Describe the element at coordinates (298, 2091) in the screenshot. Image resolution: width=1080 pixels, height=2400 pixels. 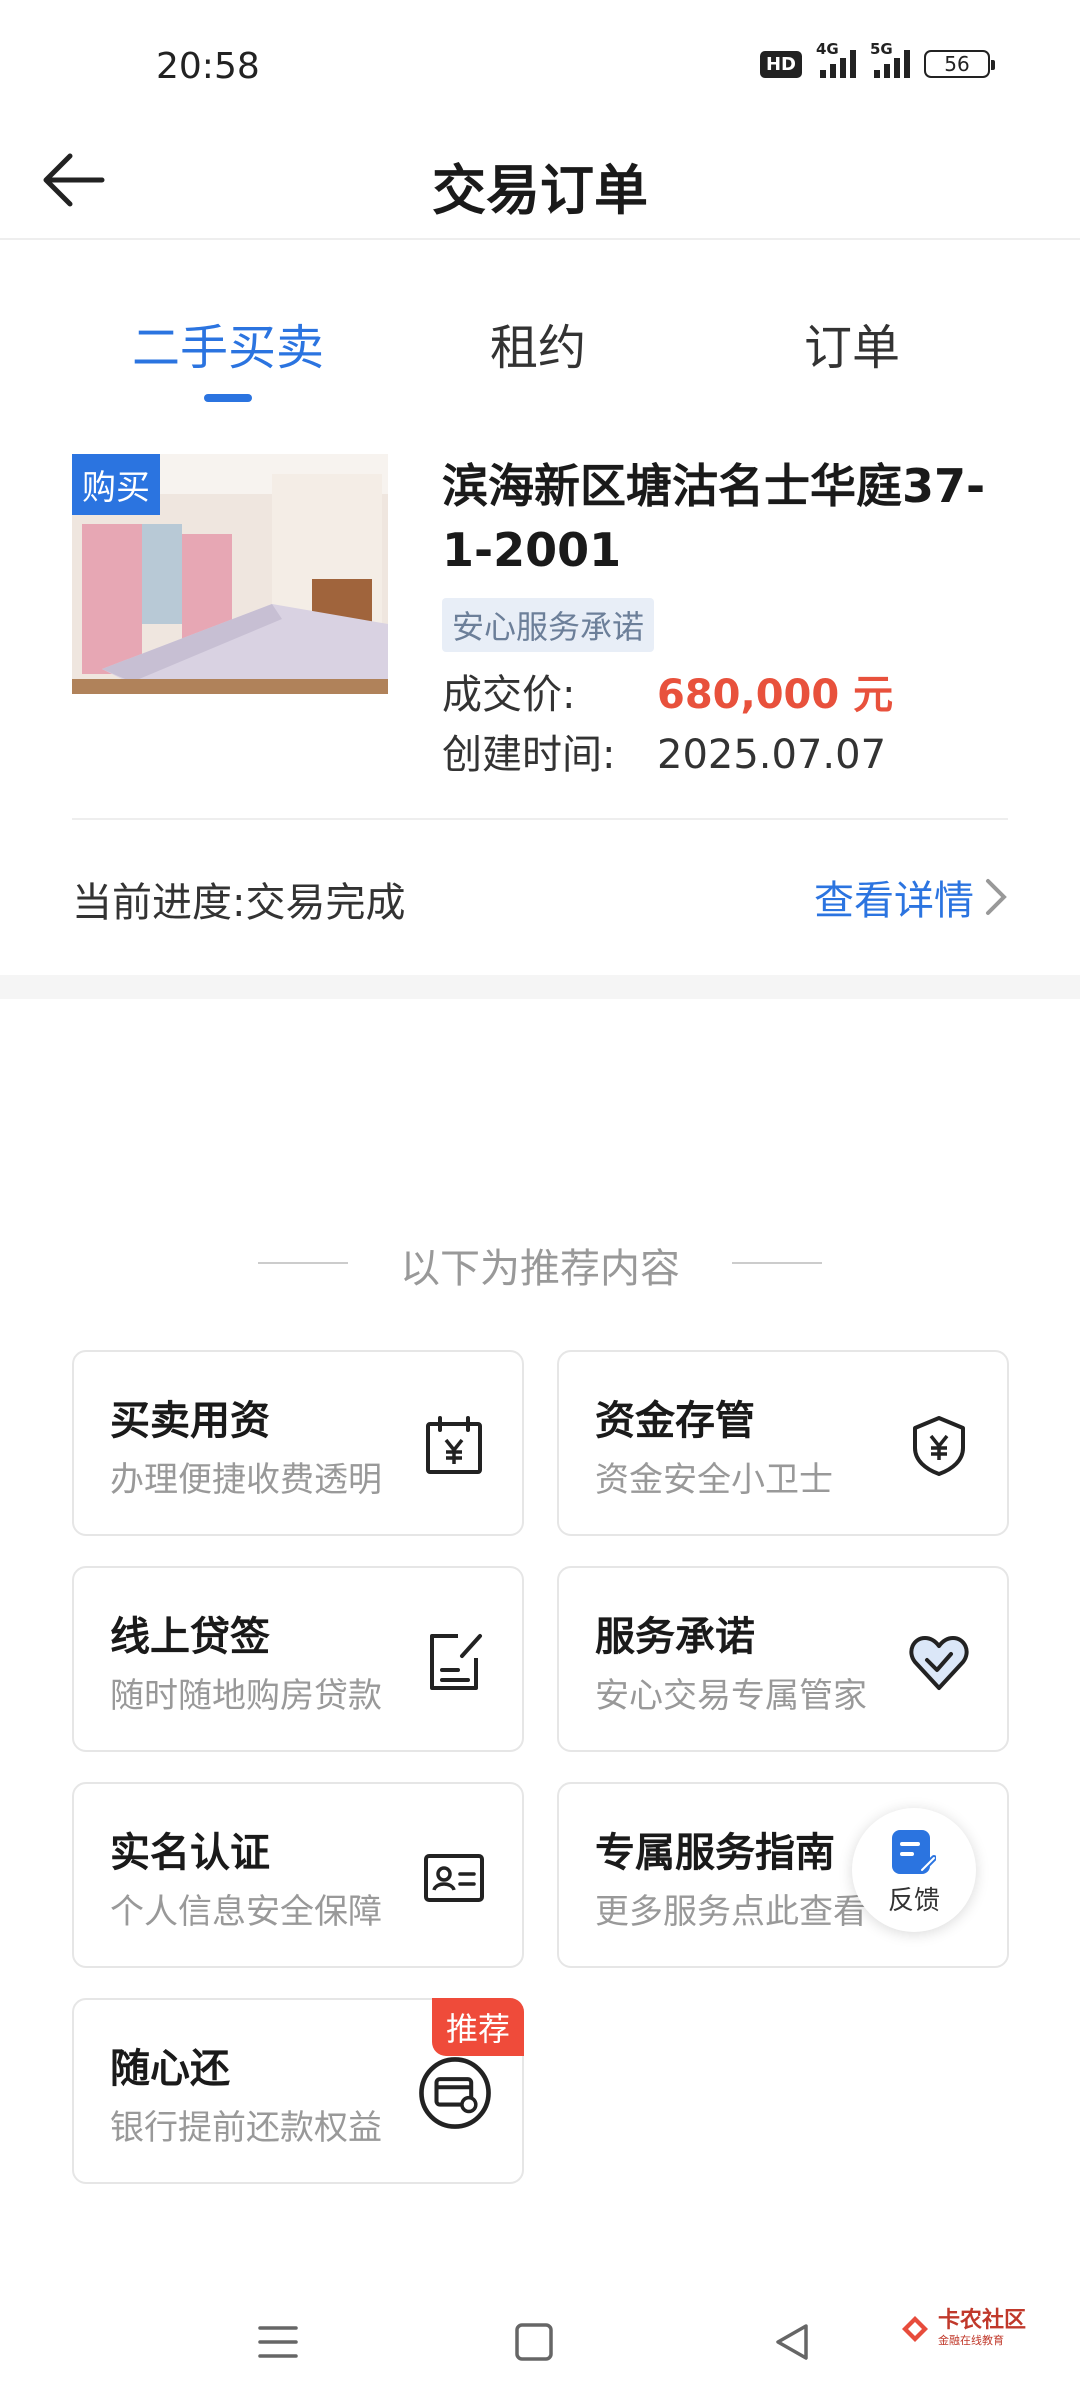
I see `rec-card-flexible-repay: 随心还 银行提前还款权益 推荐` at that location.